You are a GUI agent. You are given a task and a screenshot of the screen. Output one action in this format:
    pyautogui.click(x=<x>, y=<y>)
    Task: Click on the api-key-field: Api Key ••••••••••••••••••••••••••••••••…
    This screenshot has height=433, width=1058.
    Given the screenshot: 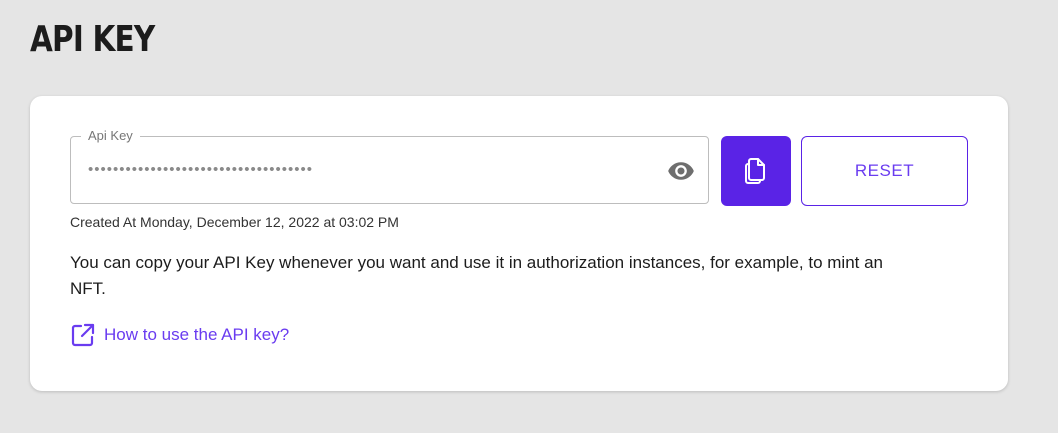 What is the action you would take?
    pyautogui.click(x=389, y=166)
    